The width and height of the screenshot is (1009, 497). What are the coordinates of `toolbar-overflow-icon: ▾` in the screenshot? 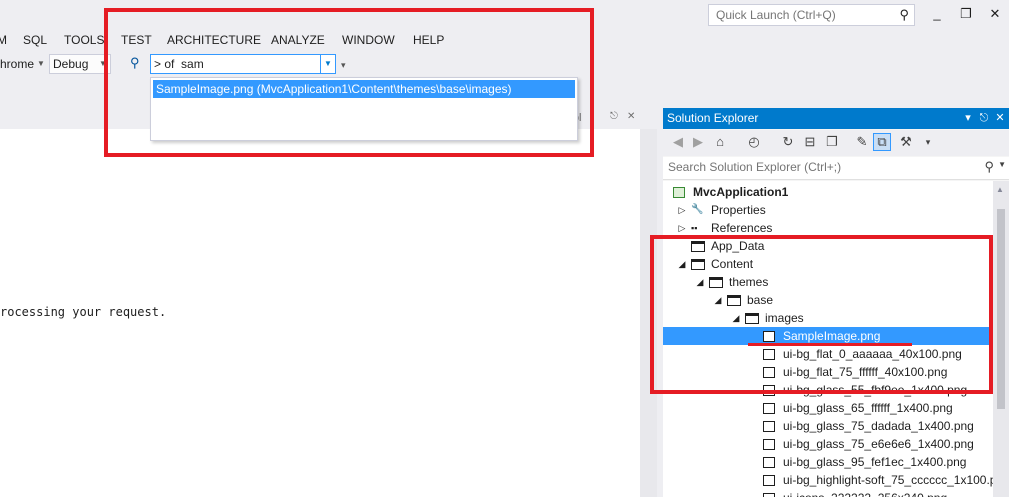 It's located at (343, 65).